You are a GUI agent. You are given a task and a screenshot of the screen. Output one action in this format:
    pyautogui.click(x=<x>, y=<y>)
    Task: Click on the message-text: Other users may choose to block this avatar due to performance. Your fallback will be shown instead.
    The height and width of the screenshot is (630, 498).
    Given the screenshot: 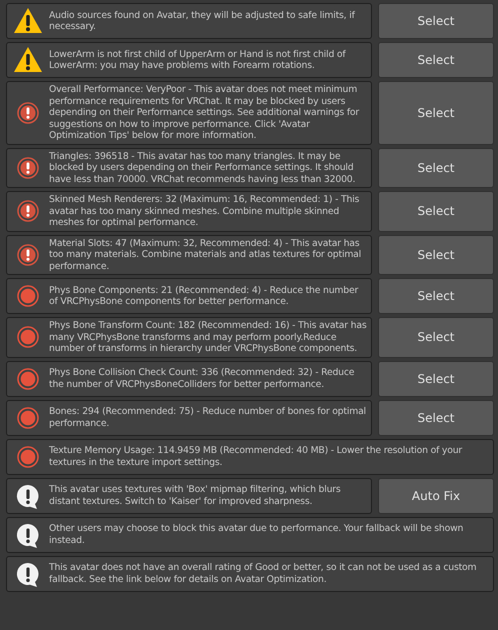 What is the action you would take?
    pyautogui.click(x=256, y=534)
    